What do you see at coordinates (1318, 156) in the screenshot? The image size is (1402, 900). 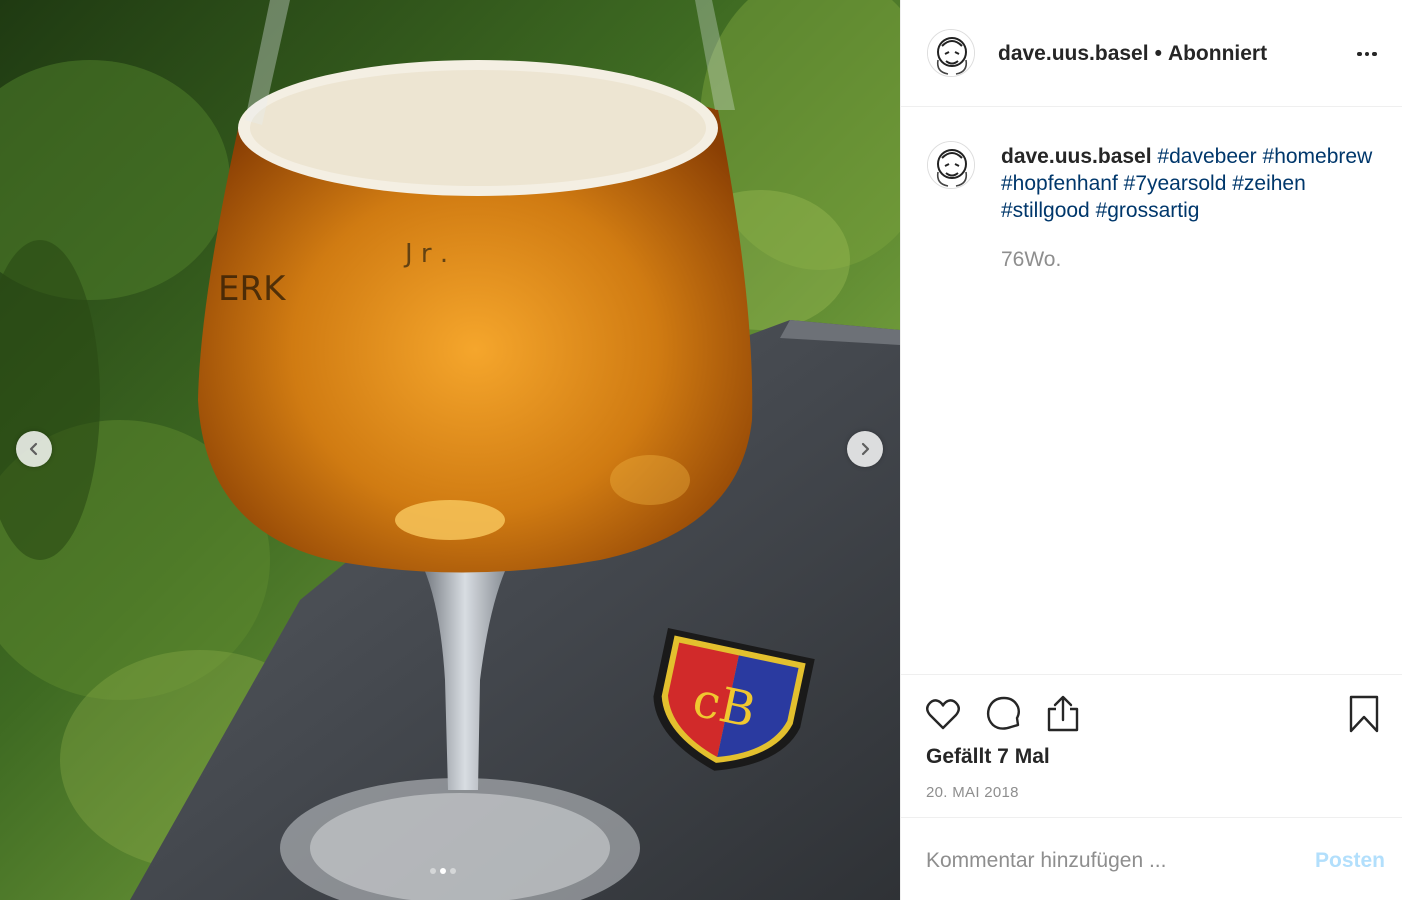 I see `hashtag-link: #homebrew` at bounding box center [1318, 156].